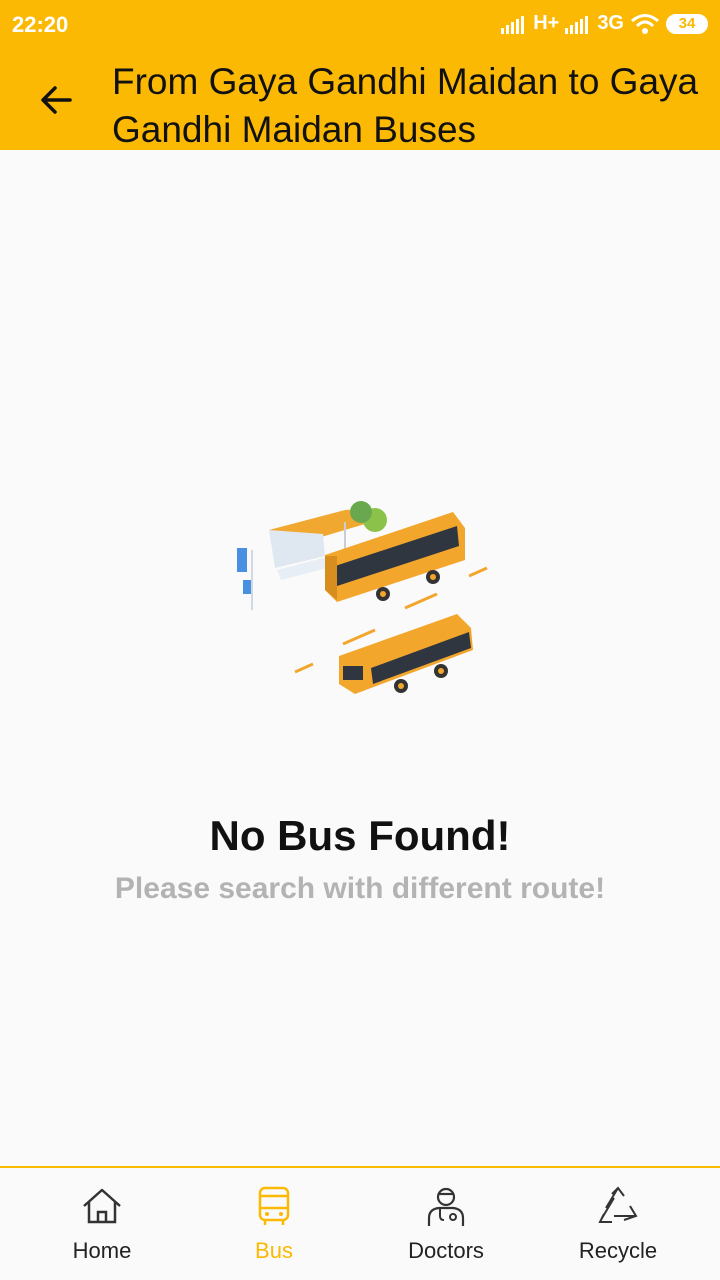 The image size is (720, 1280). I want to click on status-icons: H+ 3G 34, so click(604, 23).